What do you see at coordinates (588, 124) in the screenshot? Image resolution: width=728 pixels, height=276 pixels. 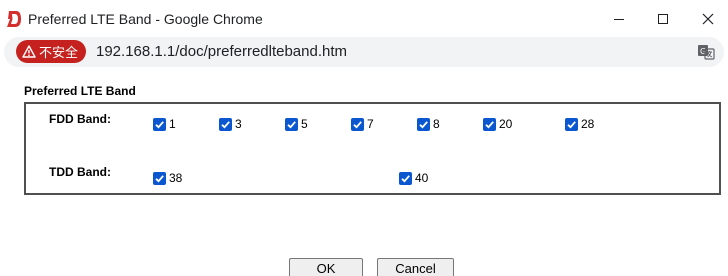 I see `checkbox-label: 28` at bounding box center [588, 124].